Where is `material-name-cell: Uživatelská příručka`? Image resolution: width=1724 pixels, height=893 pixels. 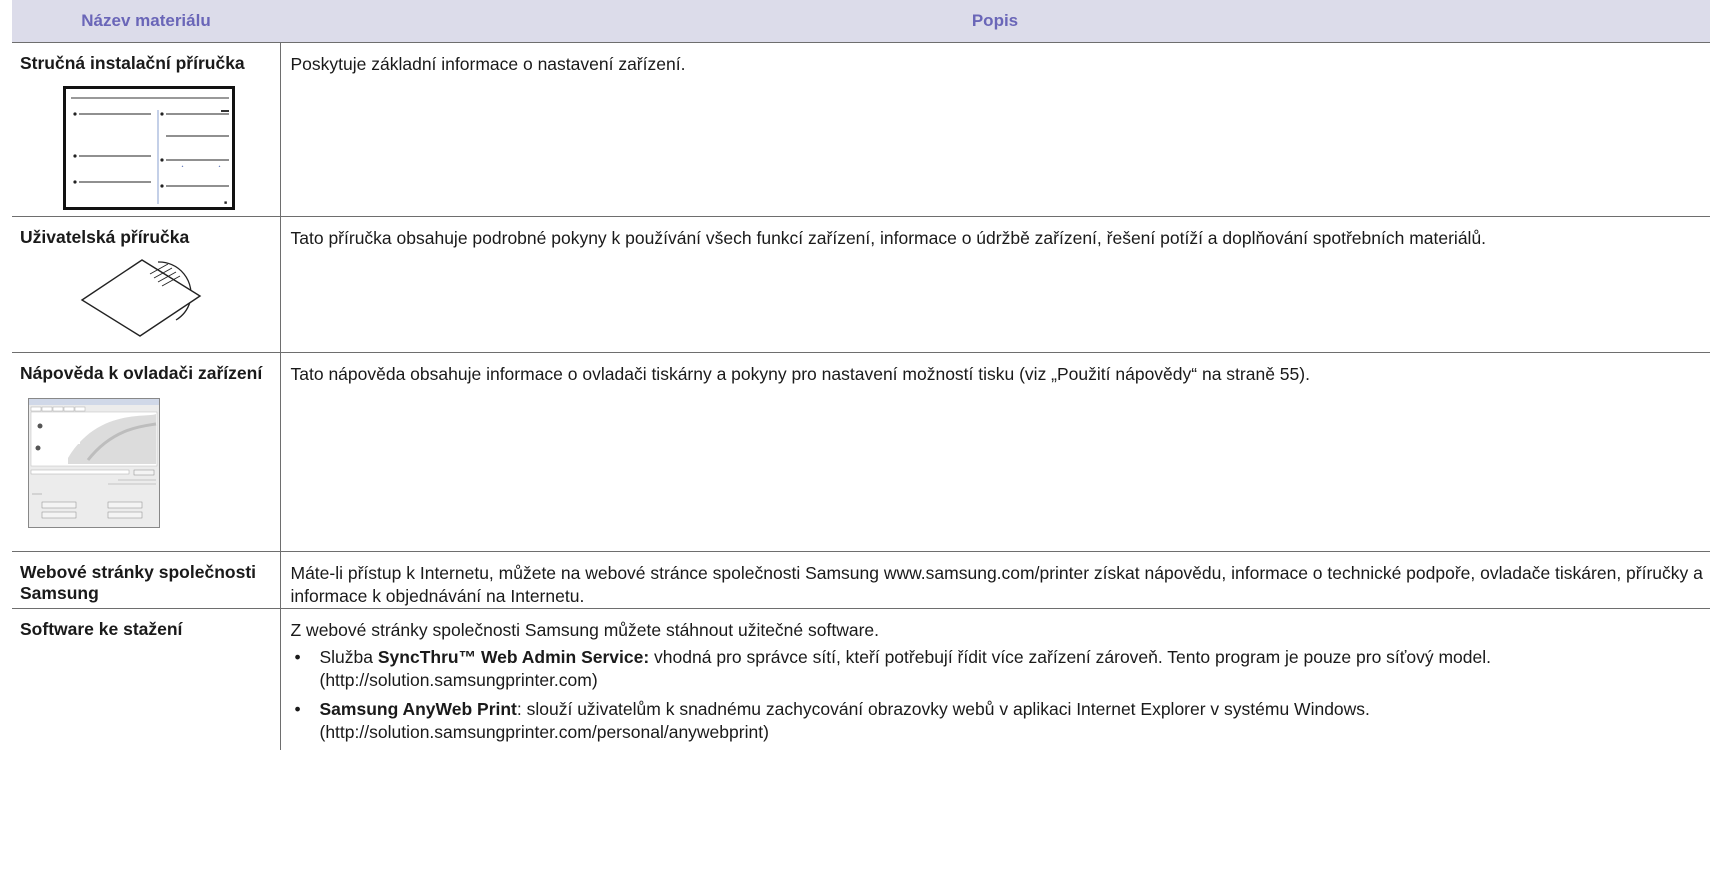 material-name-cell: Uživatelská příručka is located at coordinates (146, 284).